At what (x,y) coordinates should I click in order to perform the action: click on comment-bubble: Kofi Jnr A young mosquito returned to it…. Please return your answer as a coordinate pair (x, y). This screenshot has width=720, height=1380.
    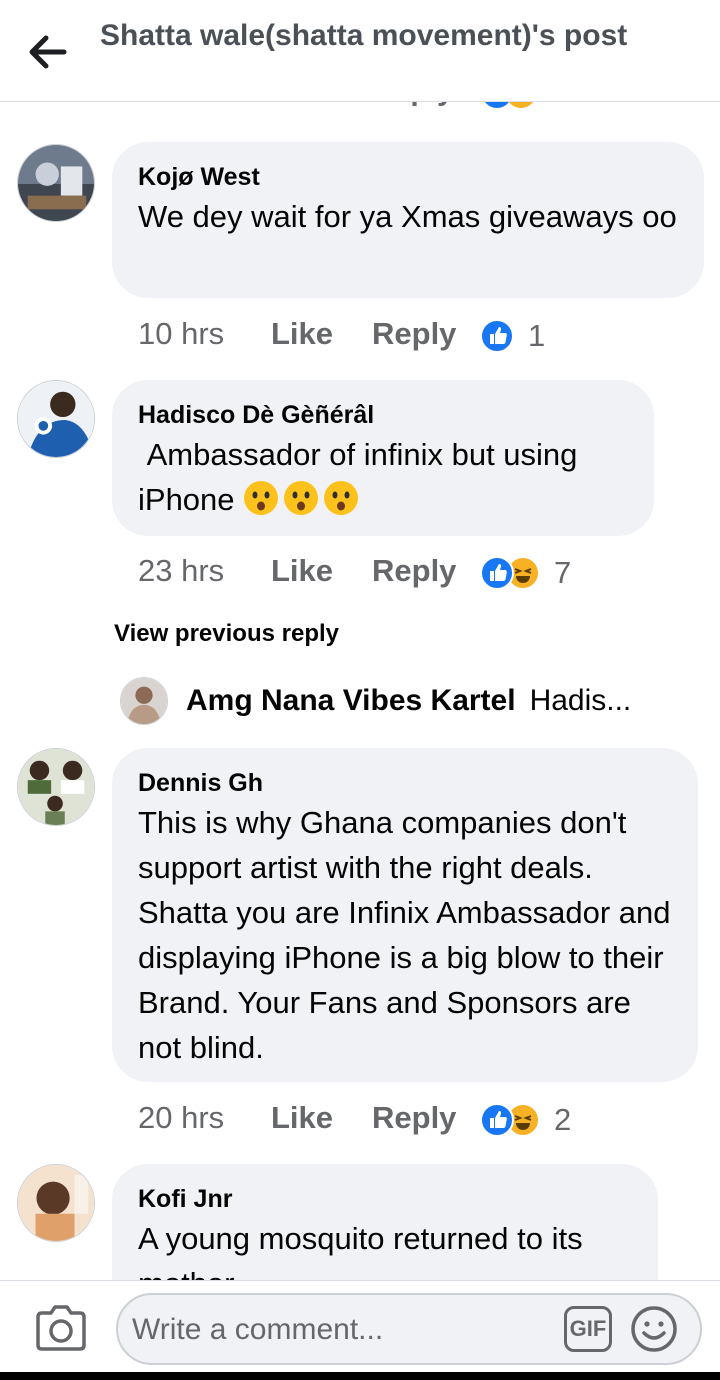
    Looking at the image, I should click on (385, 1222).